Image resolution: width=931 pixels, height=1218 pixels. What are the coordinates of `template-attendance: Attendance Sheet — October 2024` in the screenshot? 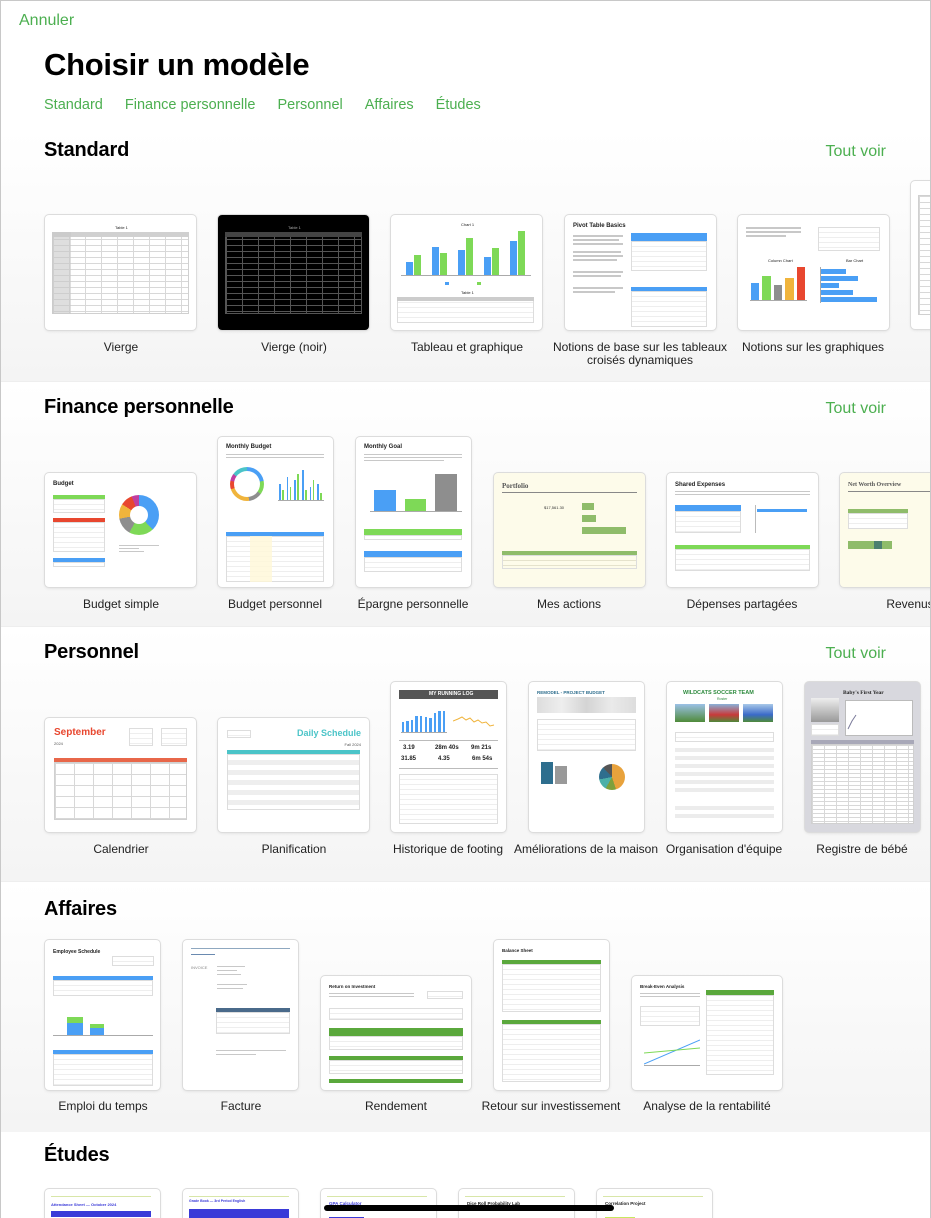 It's located at (102, 1203).